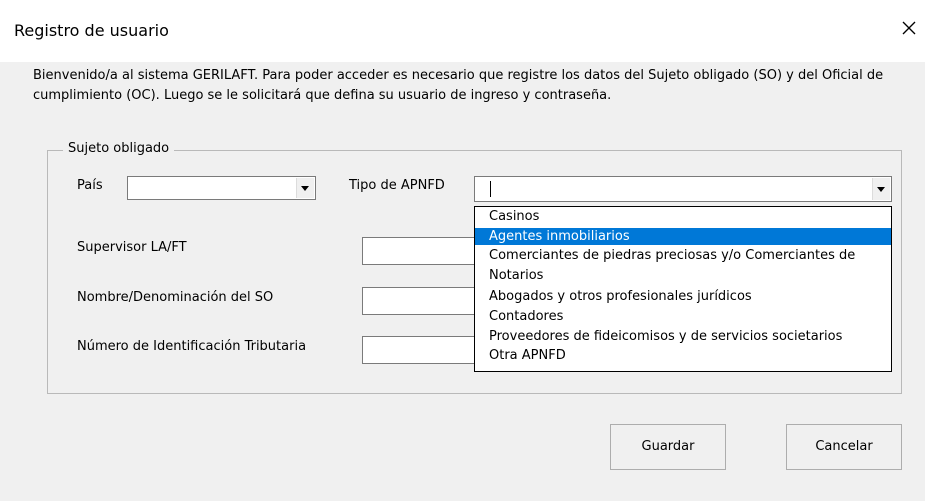  Describe the element at coordinates (221, 188) in the screenshot. I see `pais-combobox` at that location.